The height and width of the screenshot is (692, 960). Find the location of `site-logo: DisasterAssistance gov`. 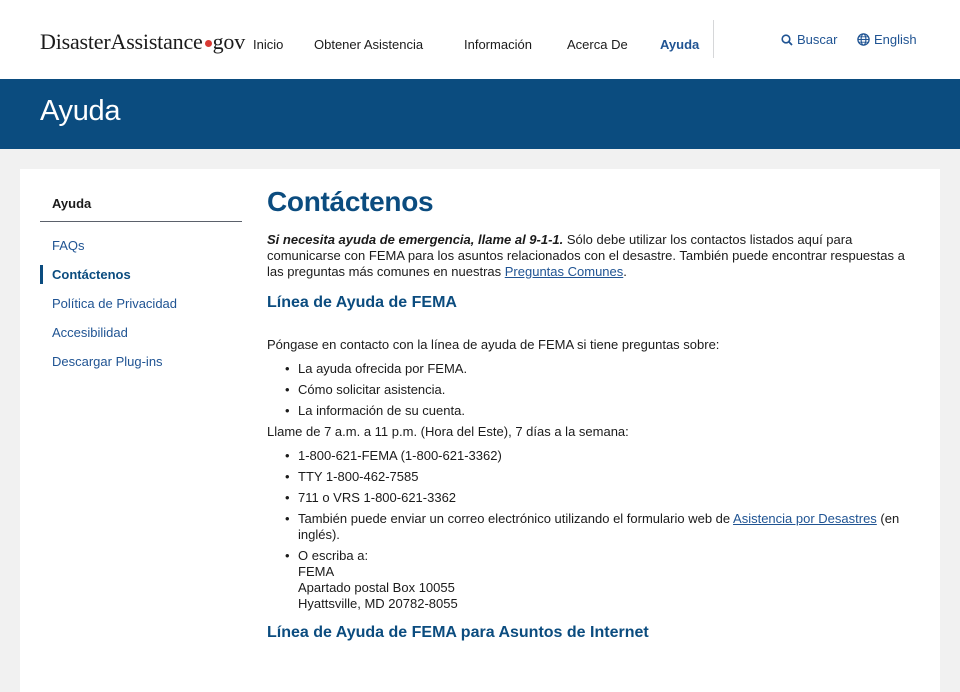

site-logo: DisasterAssistance gov is located at coordinates (142, 42).